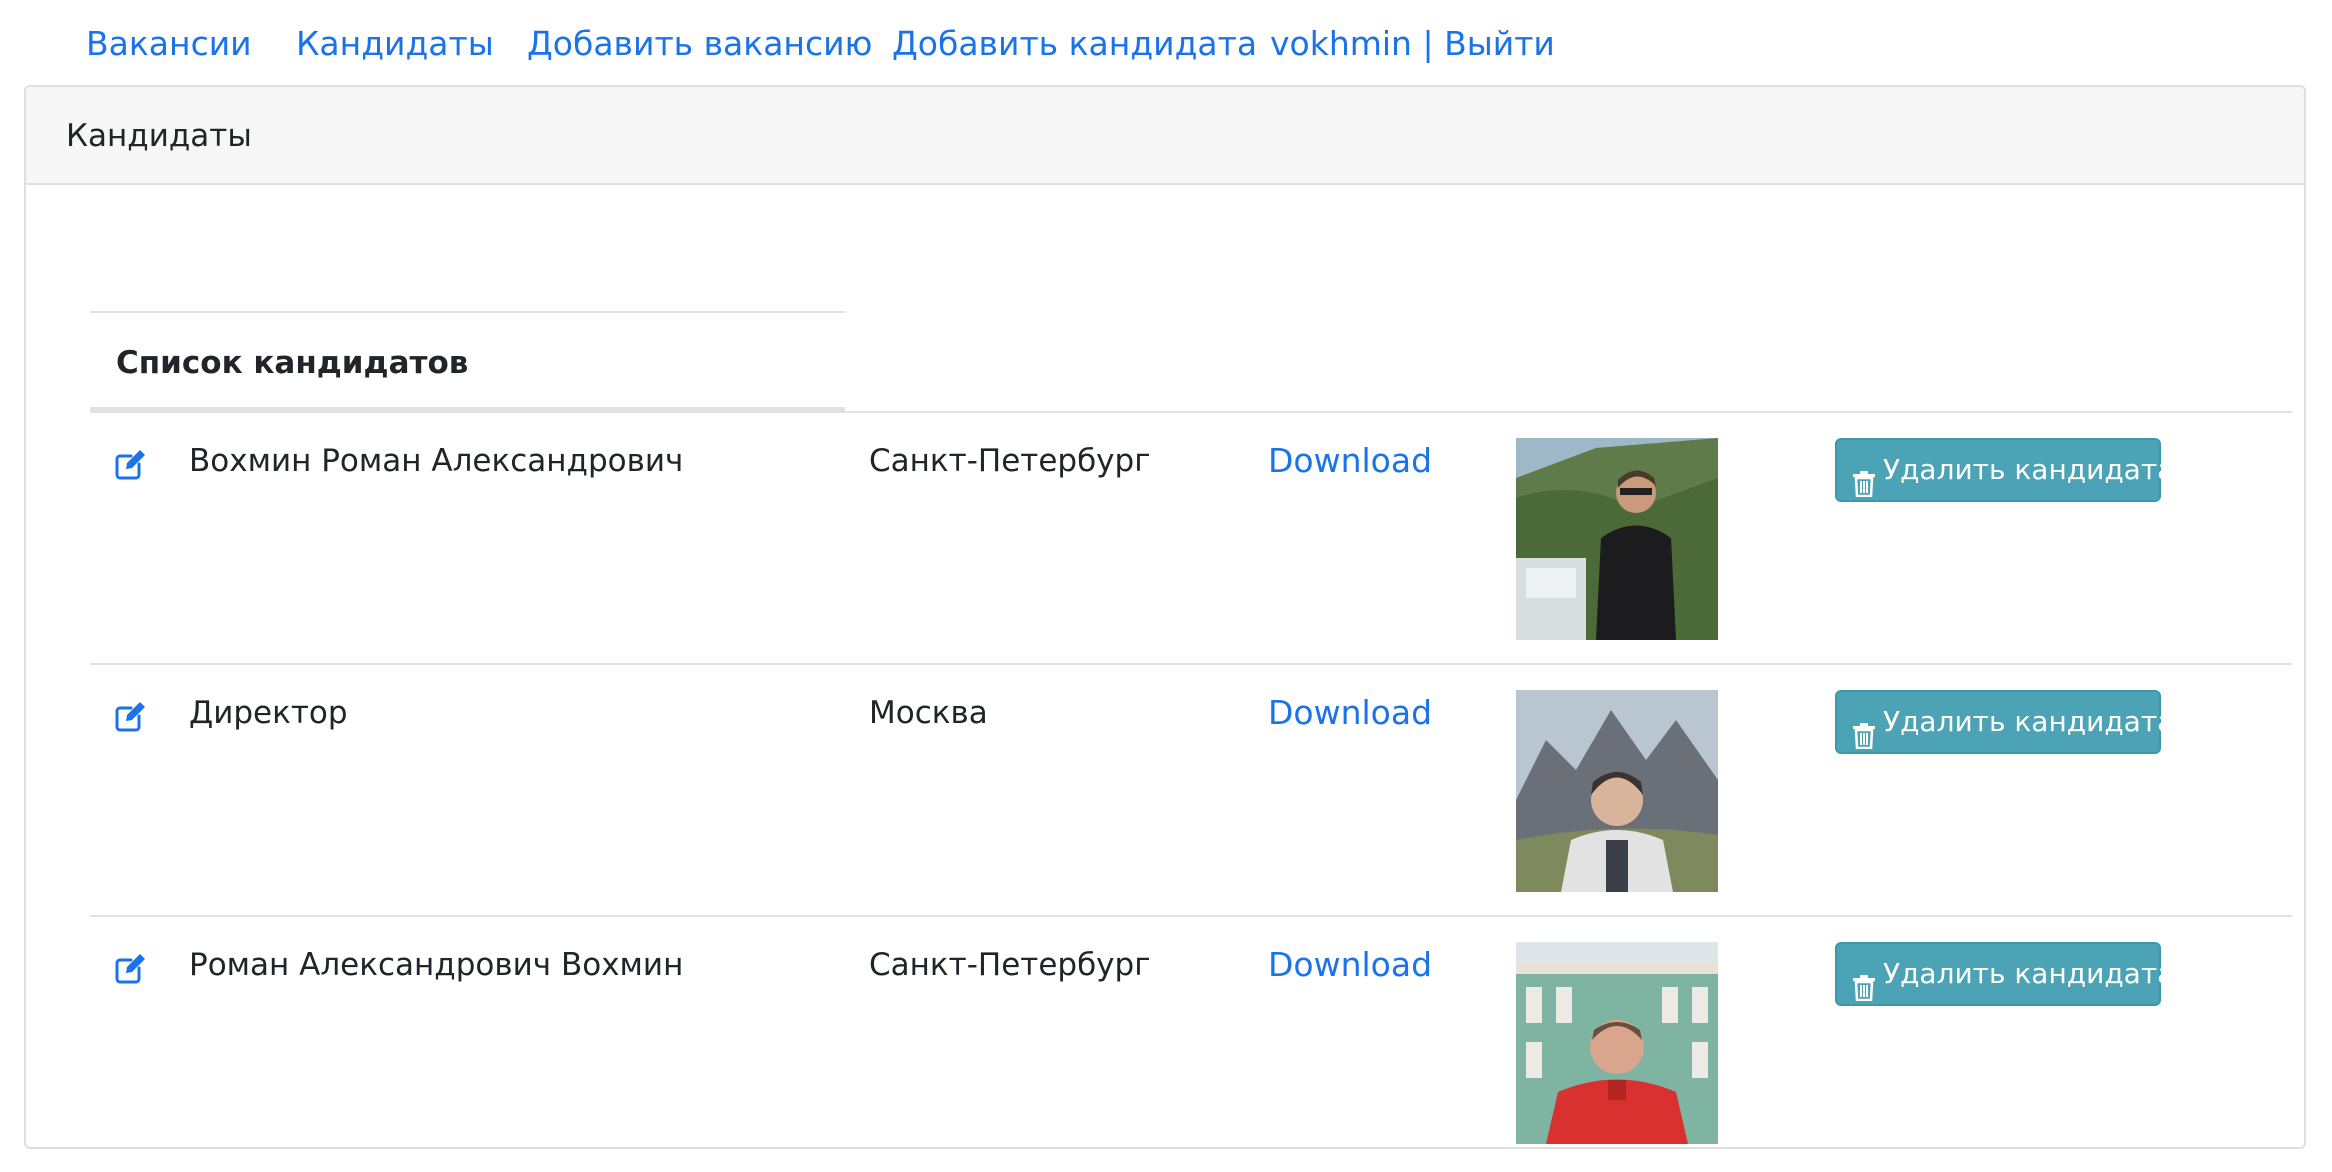  I want to click on nav-link-vacancies: Вакансии, so click(169, 44).